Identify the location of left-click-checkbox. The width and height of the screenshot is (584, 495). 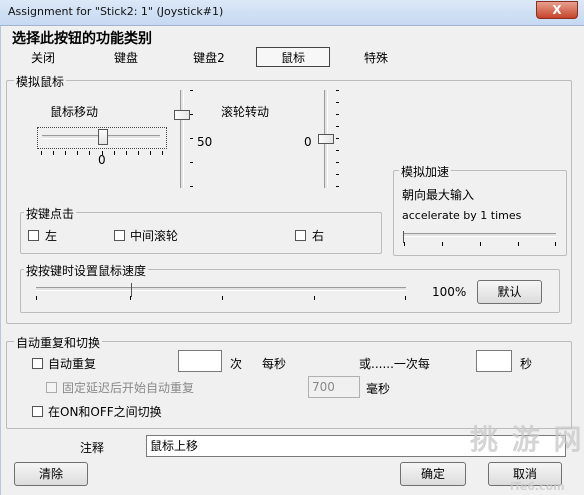
(33, 235).